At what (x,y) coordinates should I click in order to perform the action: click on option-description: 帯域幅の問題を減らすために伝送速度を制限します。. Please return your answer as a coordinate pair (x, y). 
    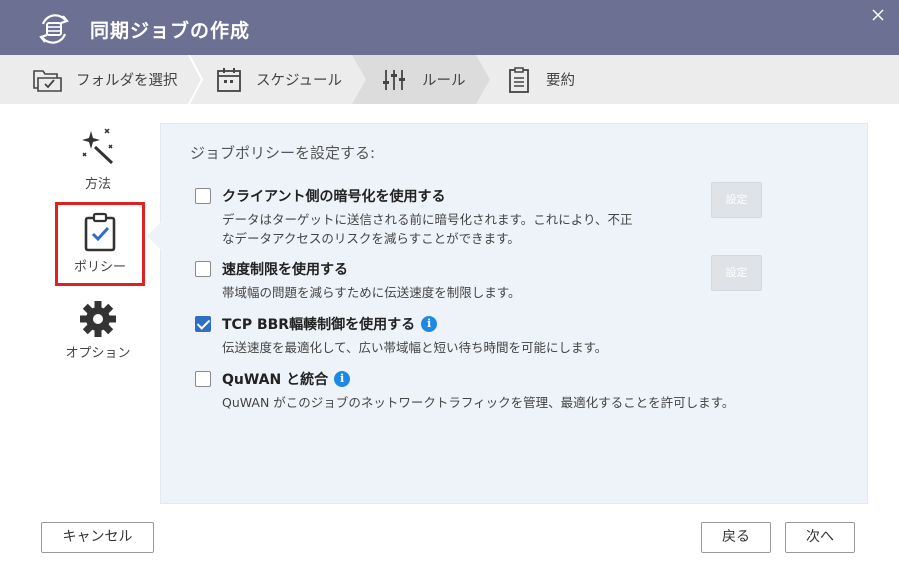
    Looking at the image, I should click on (371, 292).